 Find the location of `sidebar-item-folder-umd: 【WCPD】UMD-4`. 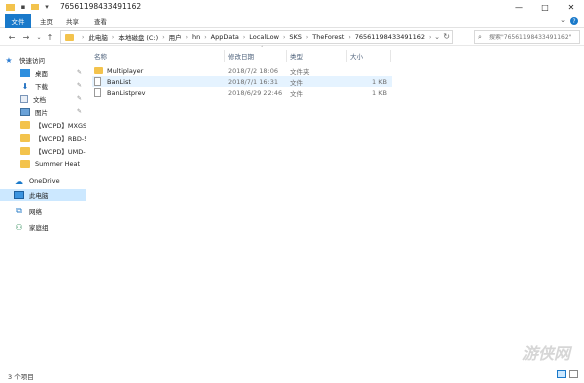

sidebar-item-folder-umd: 【WCPD】UMD-4 is located at coordinates (43, 151).